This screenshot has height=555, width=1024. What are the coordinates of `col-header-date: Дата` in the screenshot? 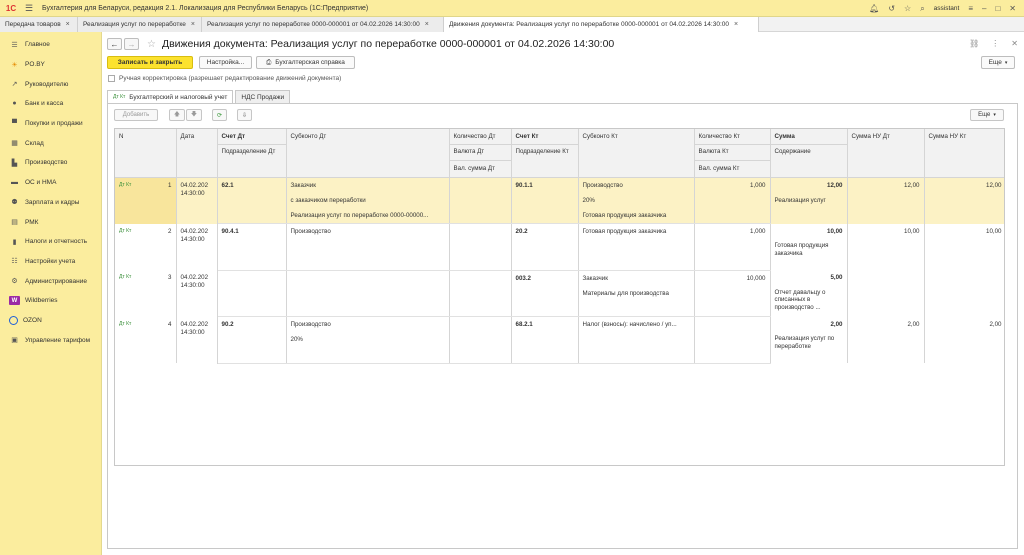 It's located at (197, 153).